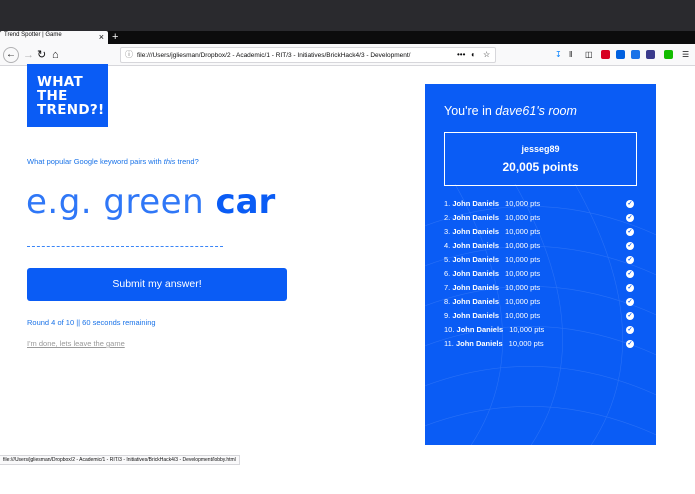 Image resolution: width=695 pixels, height=494 pixels. What do you see at coordinates (447, 245) in the screenshot?
I see `rank: 4.` at bounding box center [447, 245].